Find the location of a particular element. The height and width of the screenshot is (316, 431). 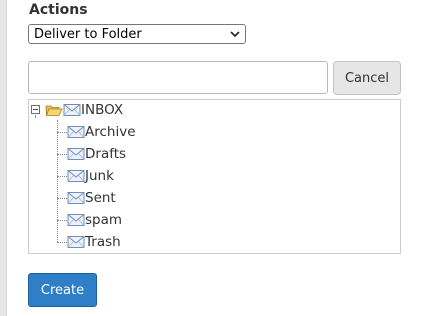

tree-item-label: Trash is located at coordinates (103, 242).